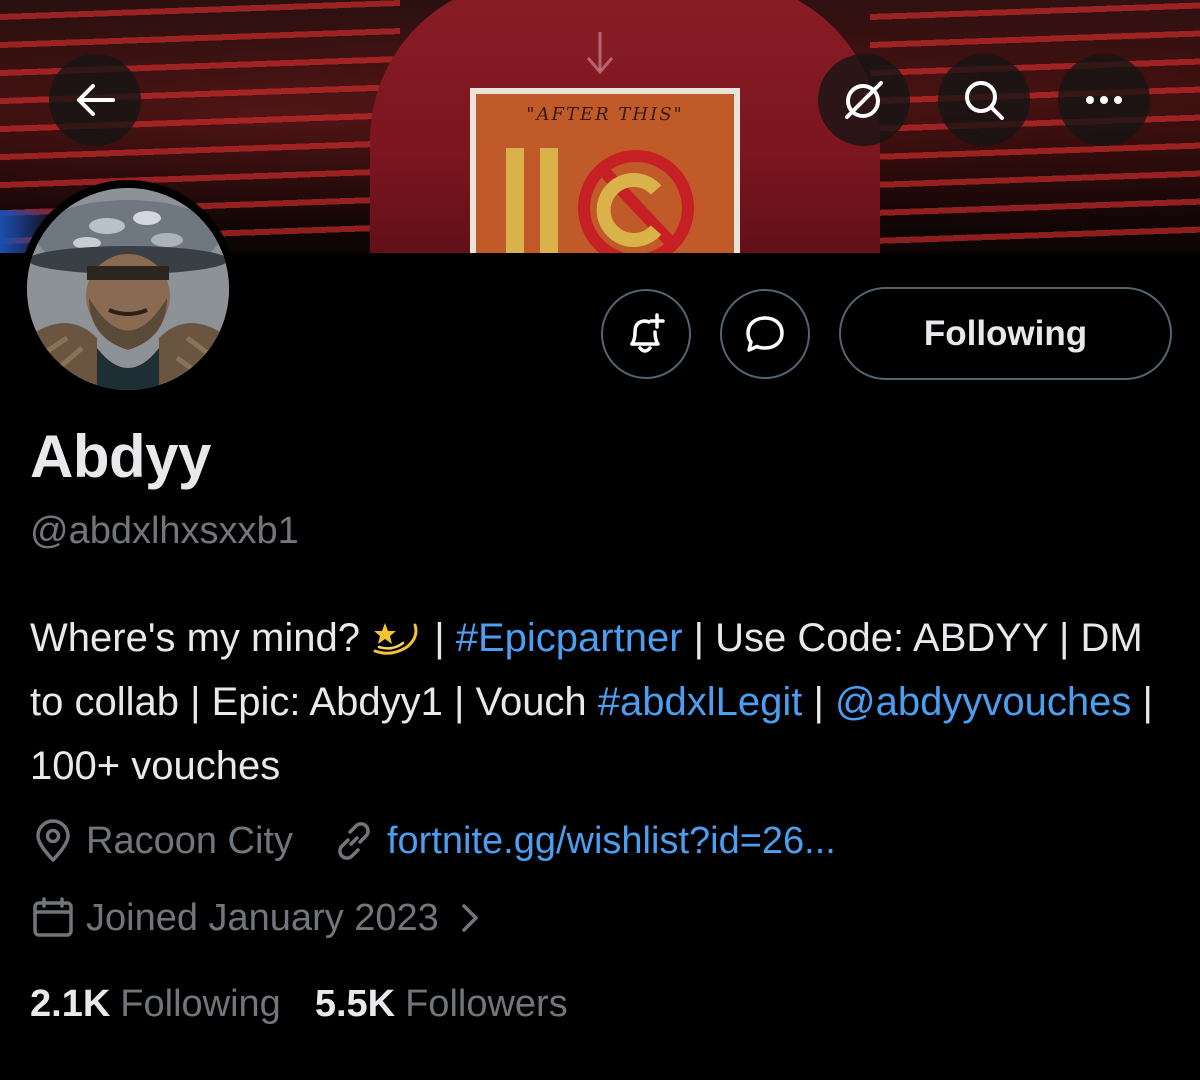  I want to click on location: Racoon City, so click(161, 841).